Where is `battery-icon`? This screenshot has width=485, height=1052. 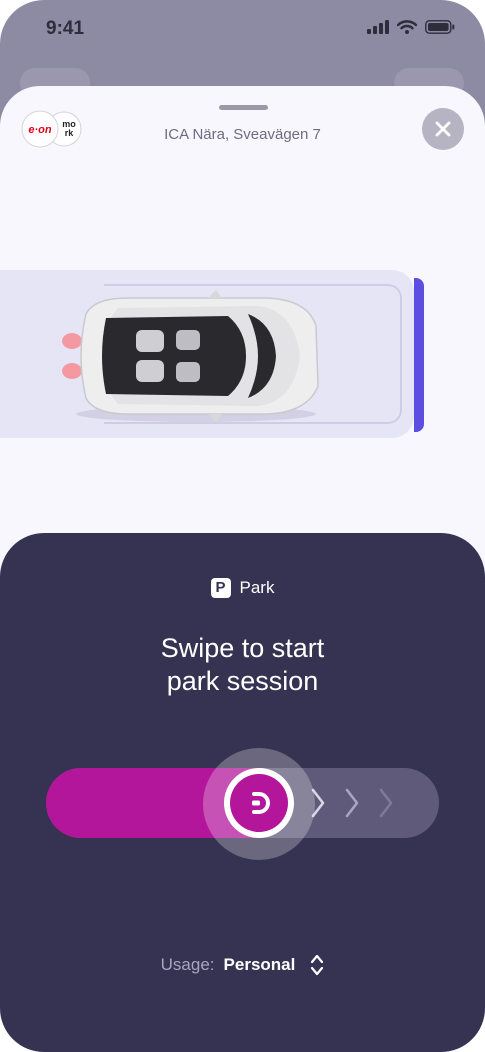 battery-icon is located at coordinates (440, 27).